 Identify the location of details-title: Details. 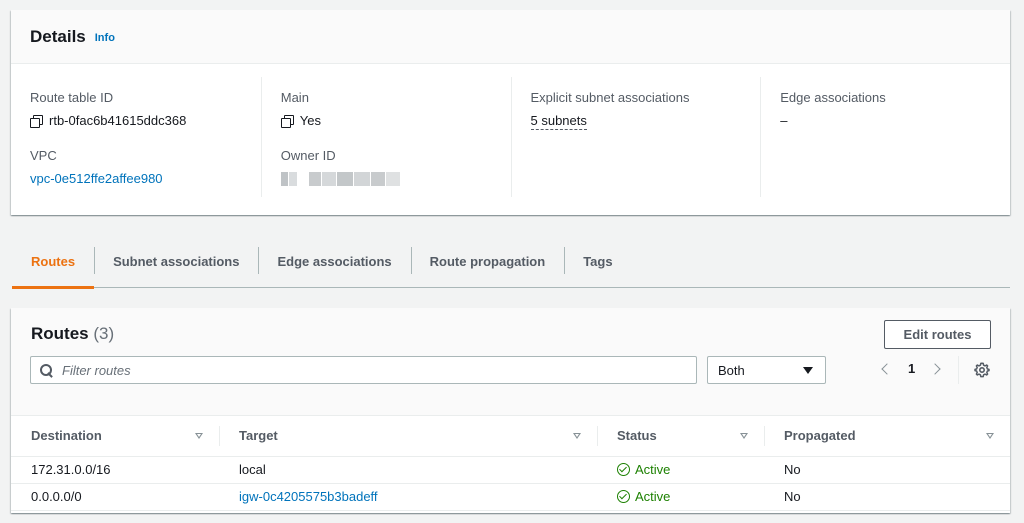
(58, 36).